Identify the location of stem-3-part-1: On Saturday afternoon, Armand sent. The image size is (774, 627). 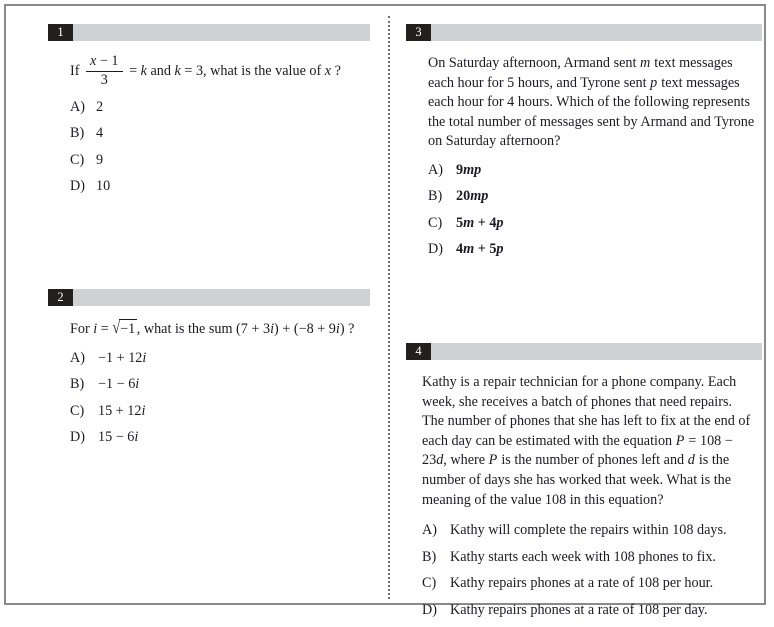
(532, 63).